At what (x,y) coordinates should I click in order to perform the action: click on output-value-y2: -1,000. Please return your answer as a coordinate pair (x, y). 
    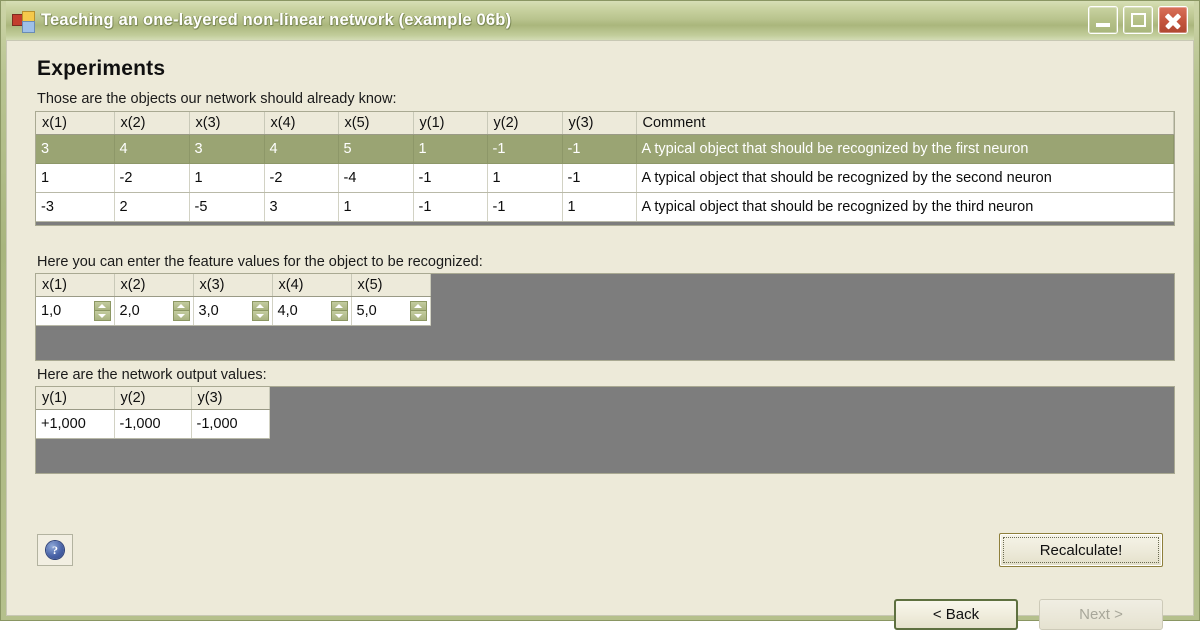
    Looking at the image, I should click on (153, 424).